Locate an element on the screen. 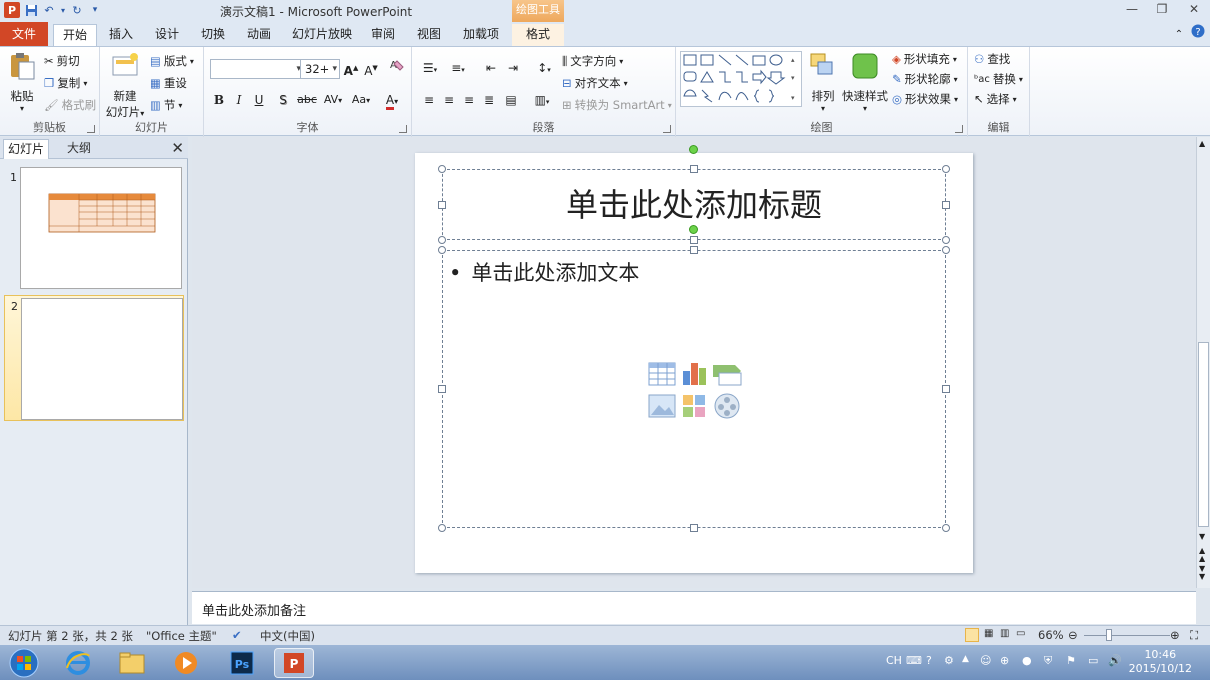  zoom-out-icon: ⊖ is located at coordinates (1073, 635).